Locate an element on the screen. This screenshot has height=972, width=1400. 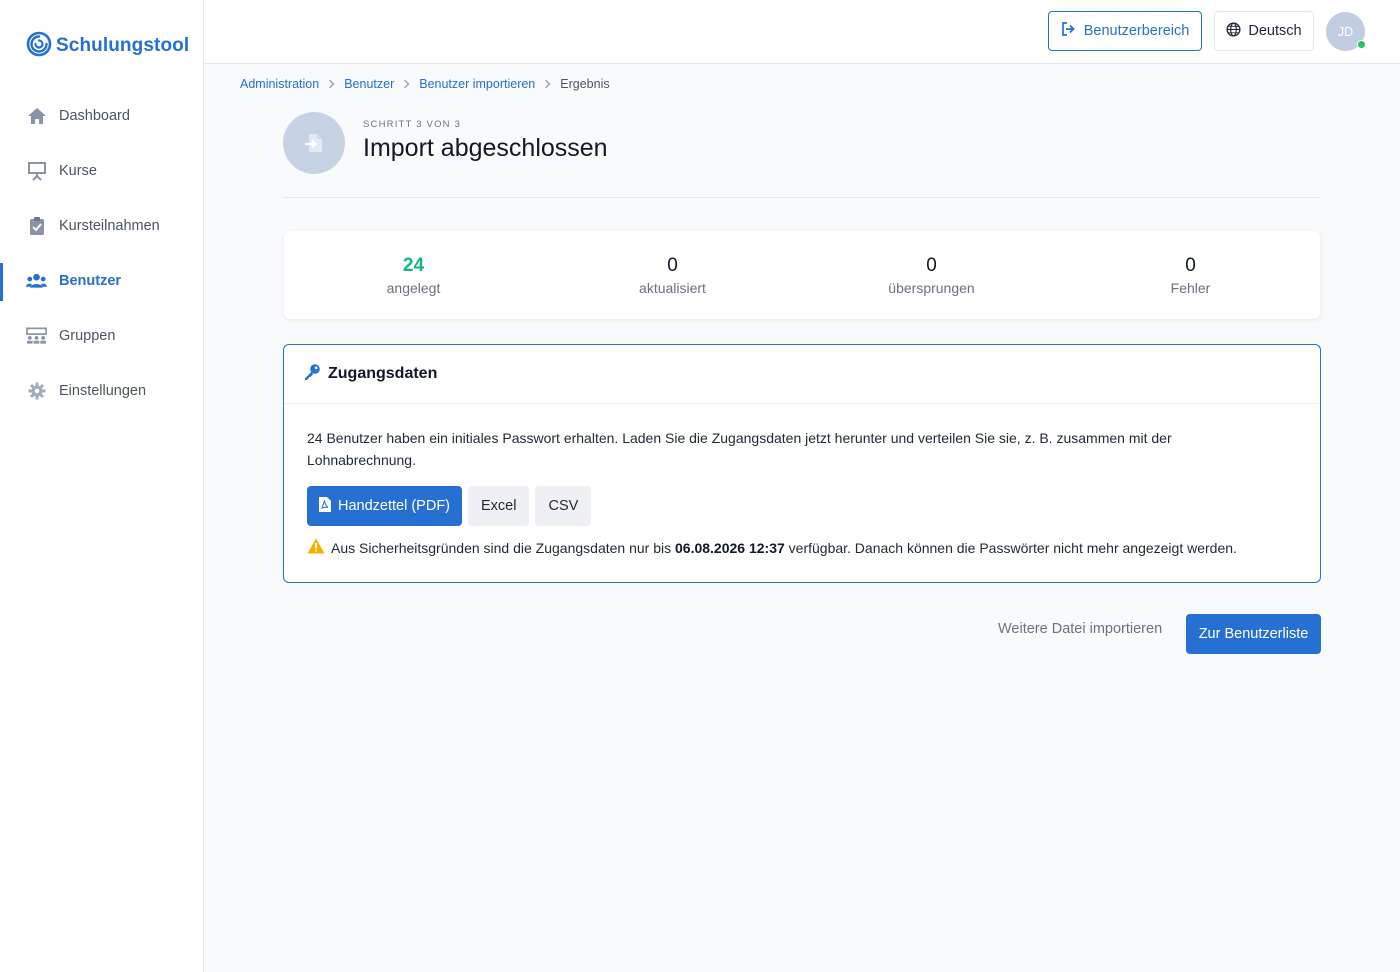
sidebar-item-gruppen: Gruppen is located at coordinates (102, 335).